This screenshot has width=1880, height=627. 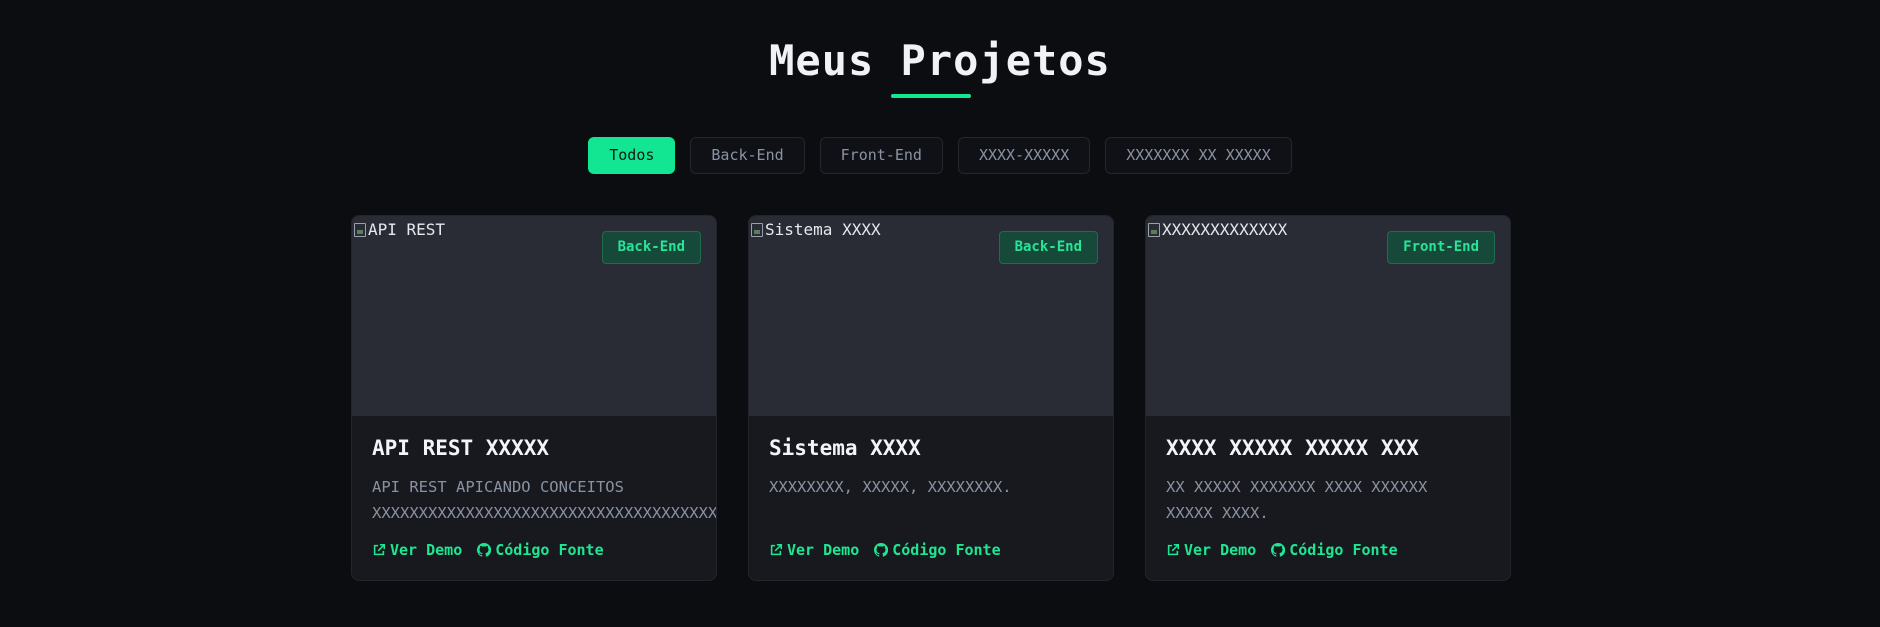 I want to click on filter-front-end-button: Front-End, so click(x=881, y=155).